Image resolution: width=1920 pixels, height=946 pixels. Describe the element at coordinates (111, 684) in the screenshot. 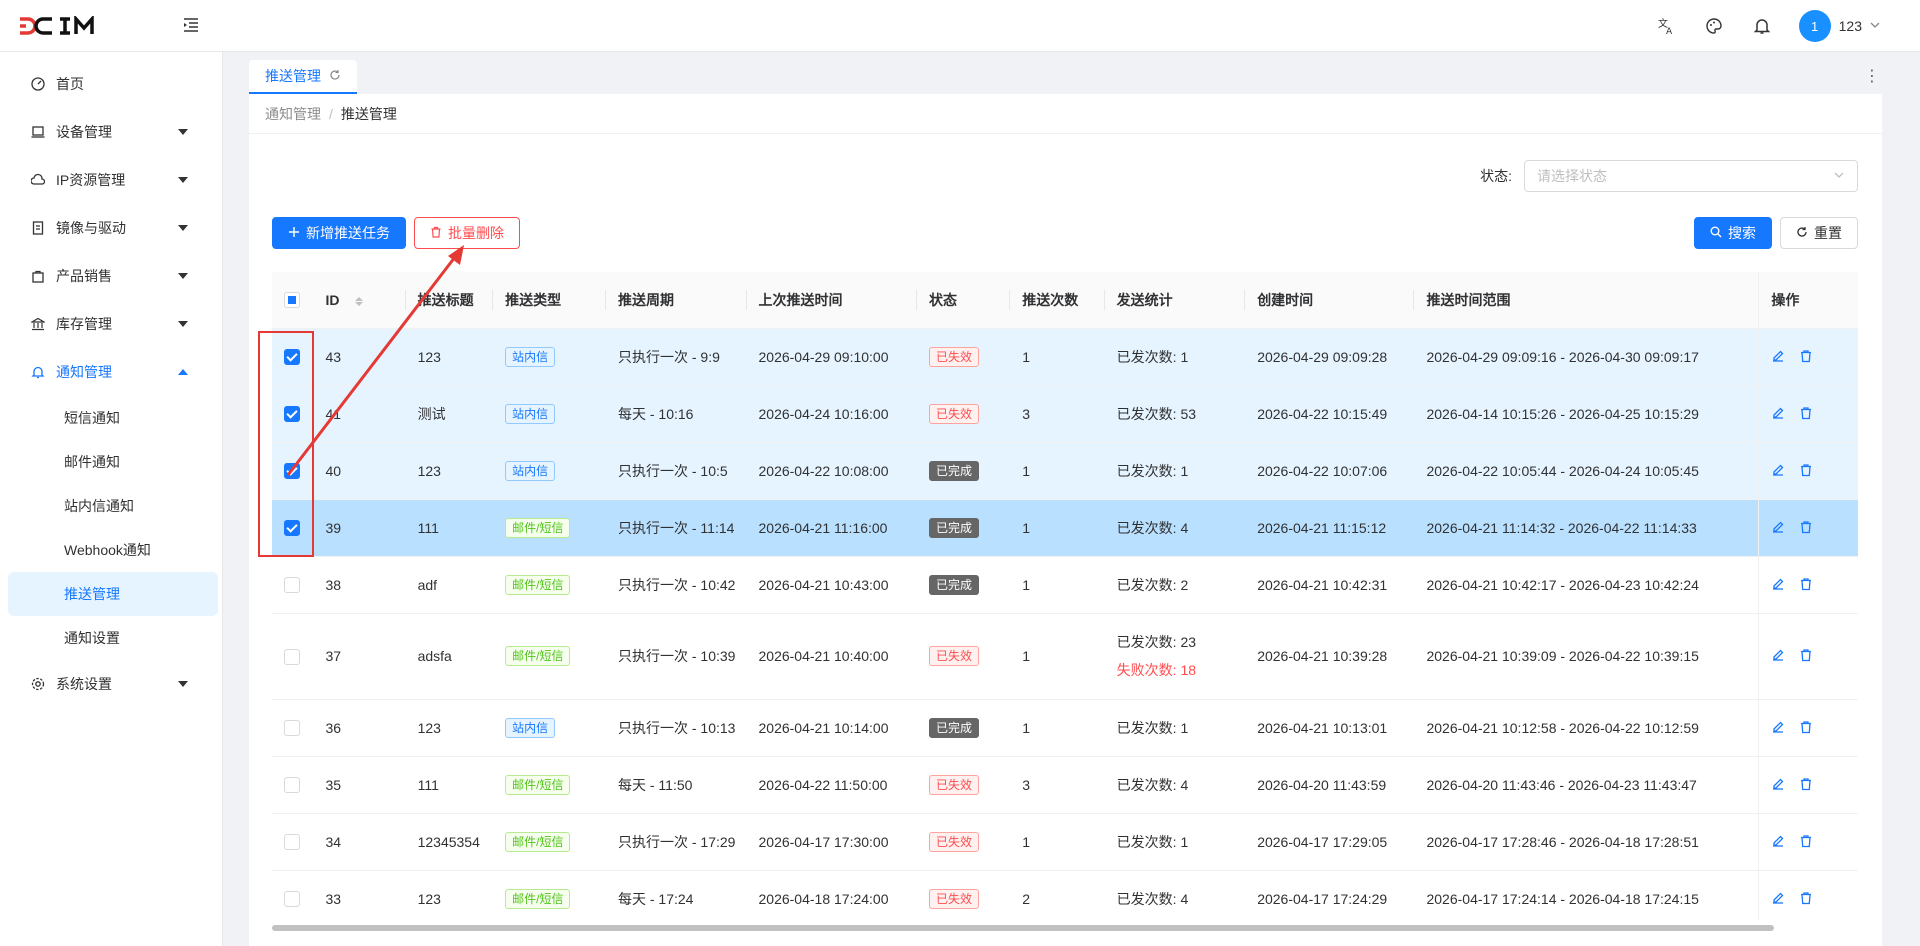

I see `sidebar-item-system-settings: 系统设置` at that location.